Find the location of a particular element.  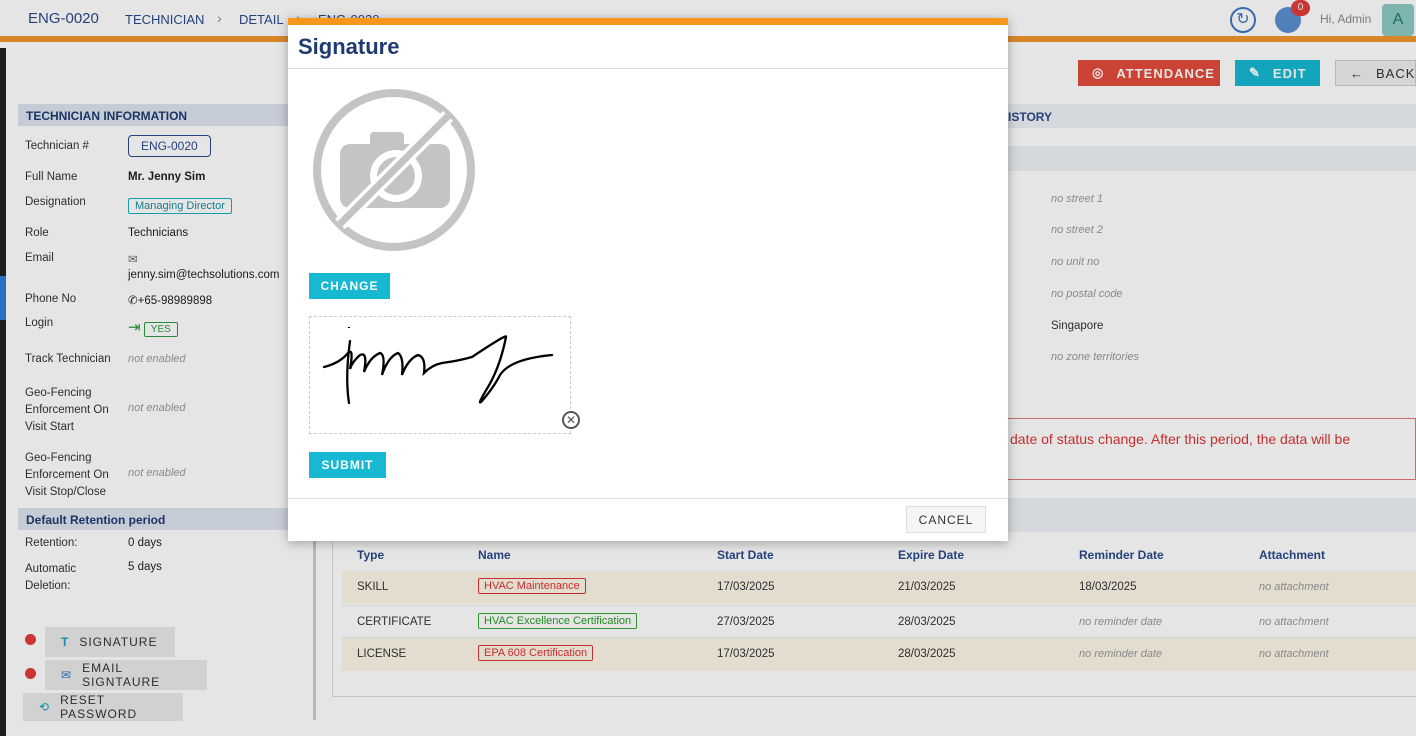

signature-pad is located at coordinates (440, 375).